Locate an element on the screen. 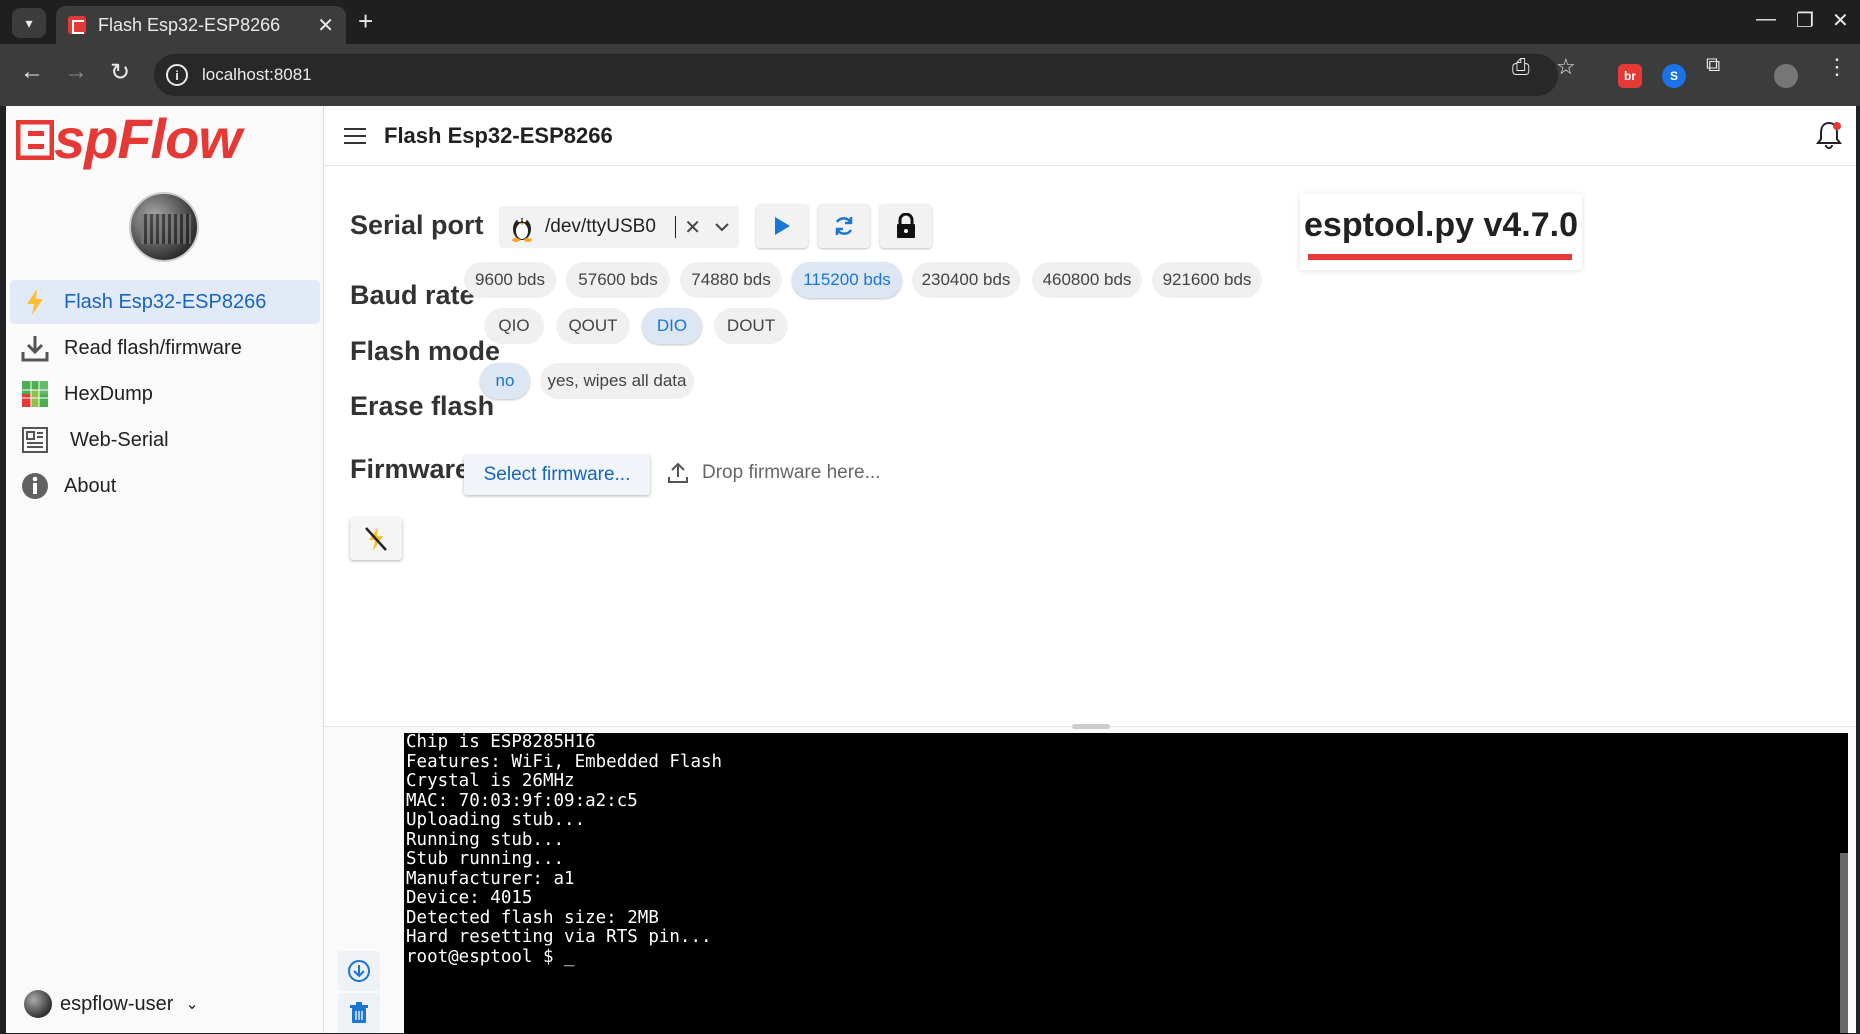  terminal-prompt: root@esptool $ _ is located at coordinates (490, 956).